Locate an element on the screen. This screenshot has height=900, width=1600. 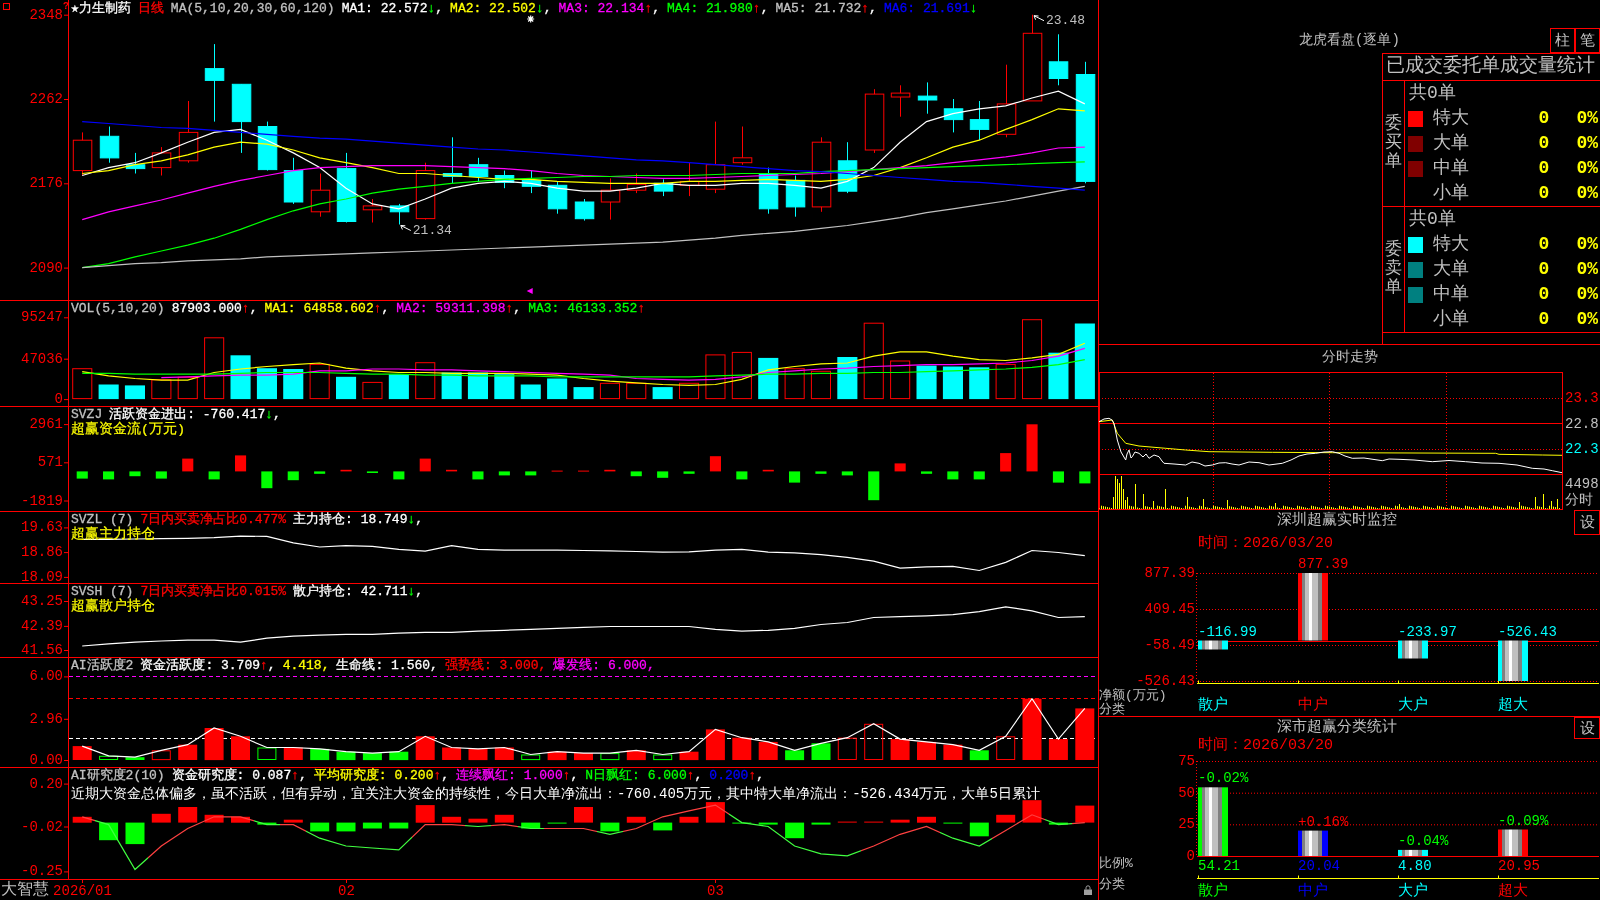
axis-label: 2.96 is located at coordinates (46, 718).